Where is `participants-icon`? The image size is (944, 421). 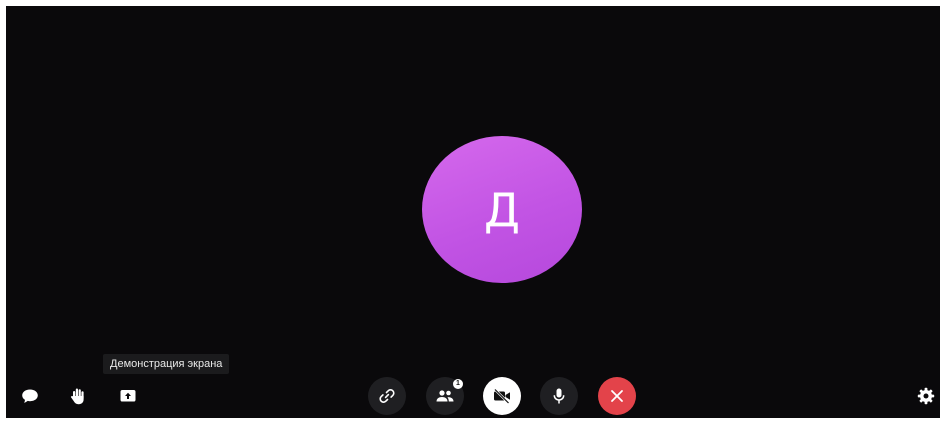 participants-icon is located at coordinates (445, 396).